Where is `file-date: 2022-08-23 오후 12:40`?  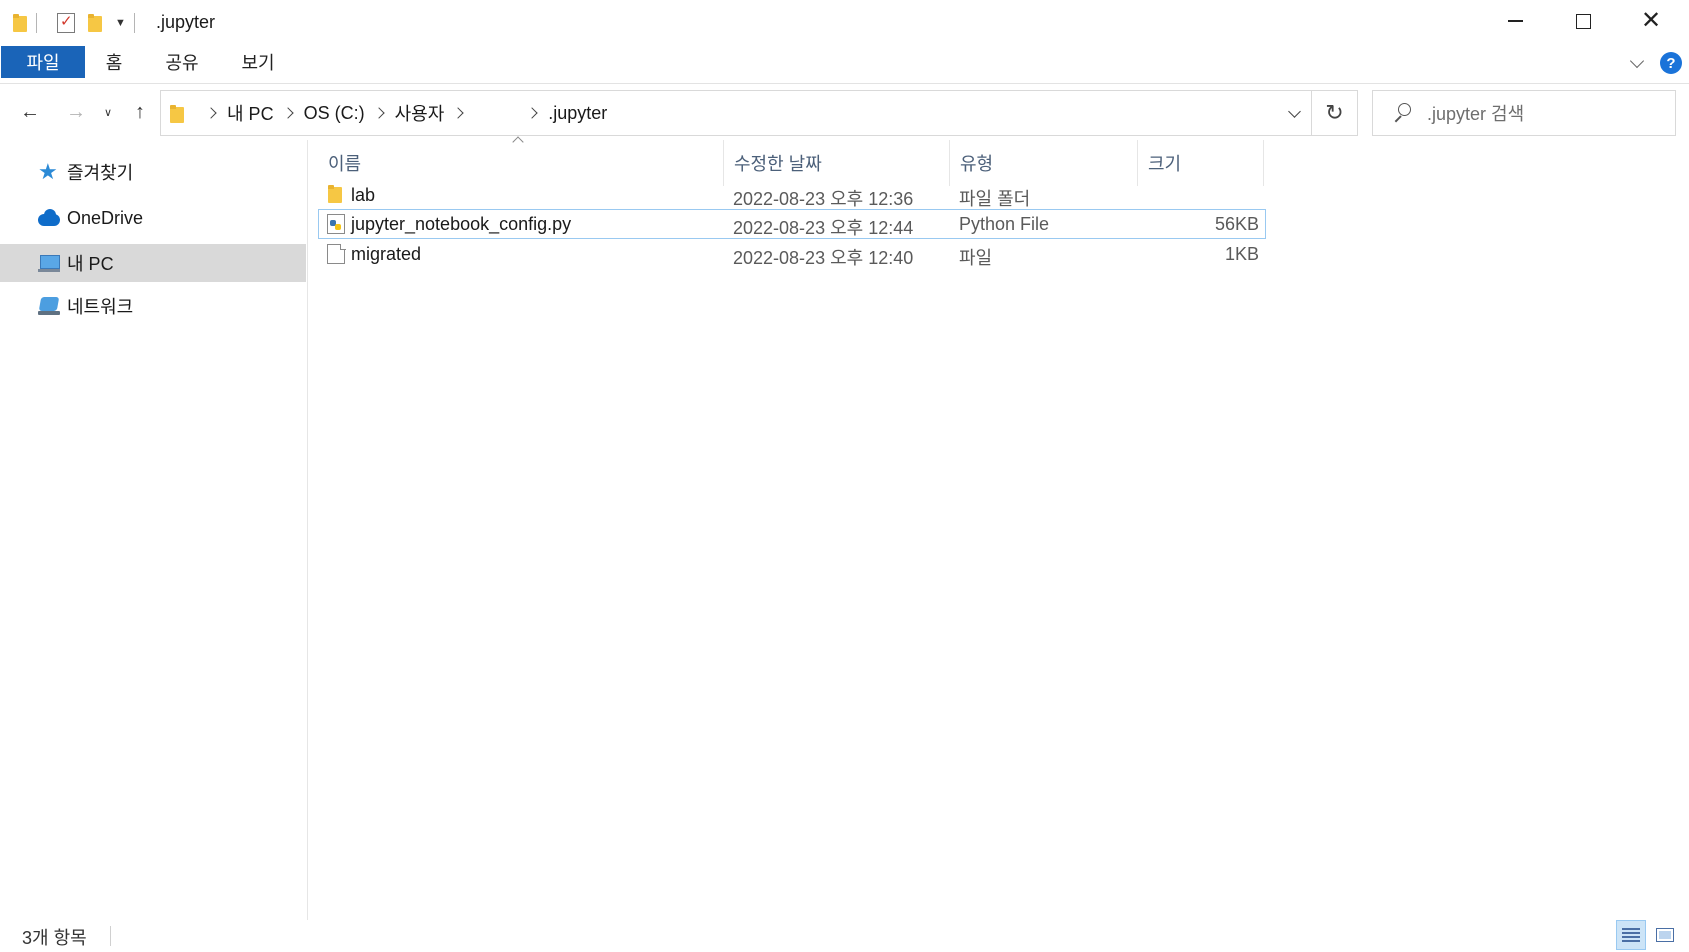
file-date: 2022-08-23 오후 12:40 is located at coordinates (823, 258).